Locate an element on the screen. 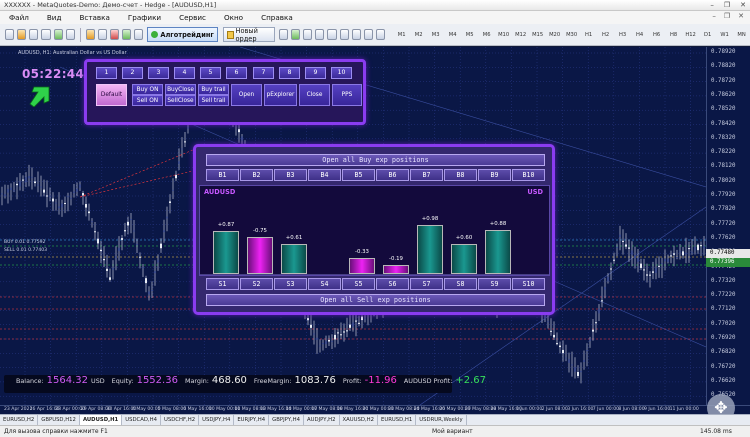 The image size is (750, 437). menu-file: Файл is located at coordinates (19, 17).